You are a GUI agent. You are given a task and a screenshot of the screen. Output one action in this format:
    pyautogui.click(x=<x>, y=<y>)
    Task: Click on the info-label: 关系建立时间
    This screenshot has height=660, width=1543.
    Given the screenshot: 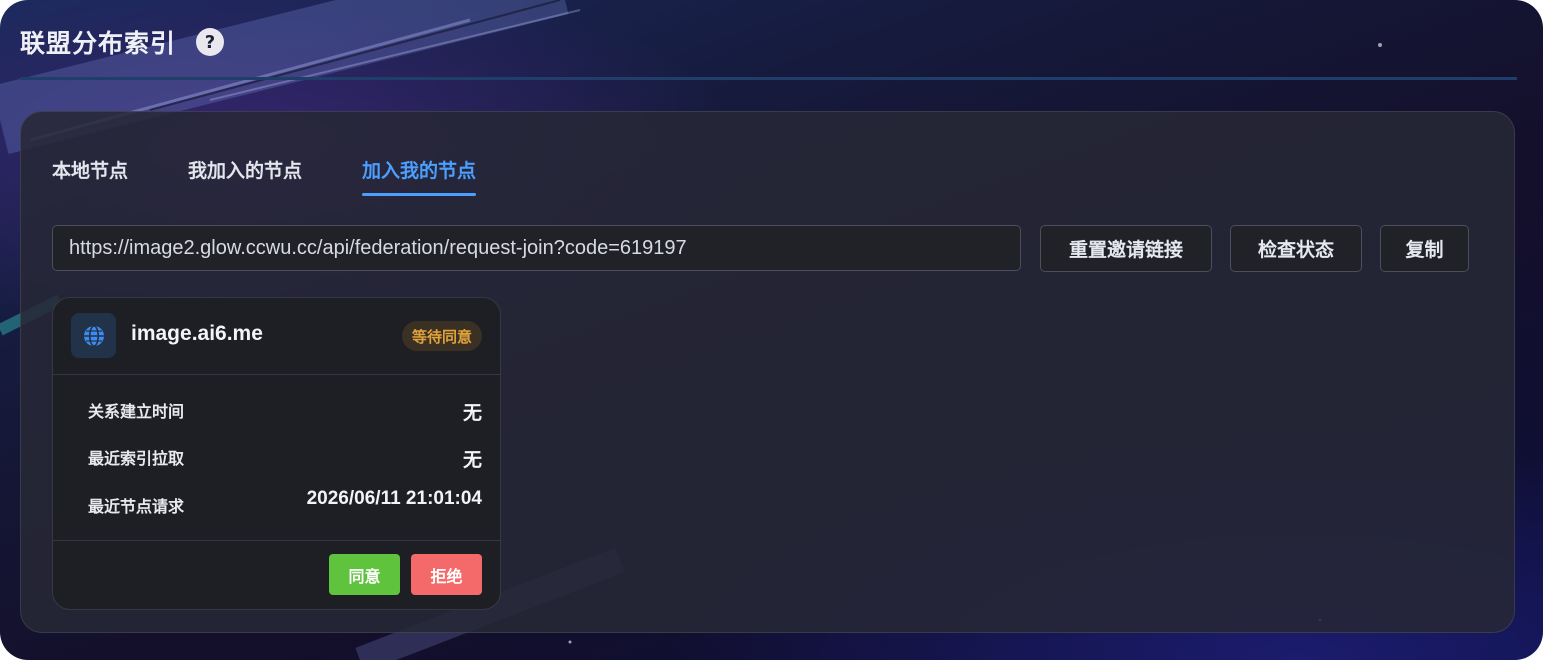 What is the action you would take?
    pyautogui.click(x=136, y=411)
    